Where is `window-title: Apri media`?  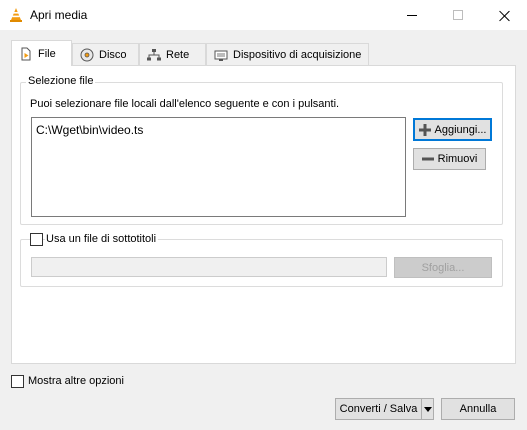 window-title: Apri media is located at coordinates (59, 15).